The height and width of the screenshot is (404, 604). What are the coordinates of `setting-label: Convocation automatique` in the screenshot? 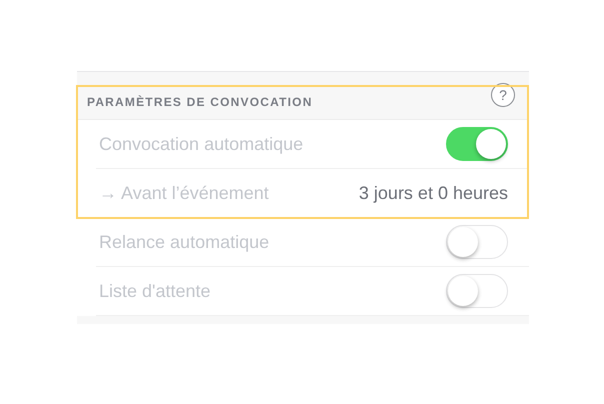 It's located at (201, 144).